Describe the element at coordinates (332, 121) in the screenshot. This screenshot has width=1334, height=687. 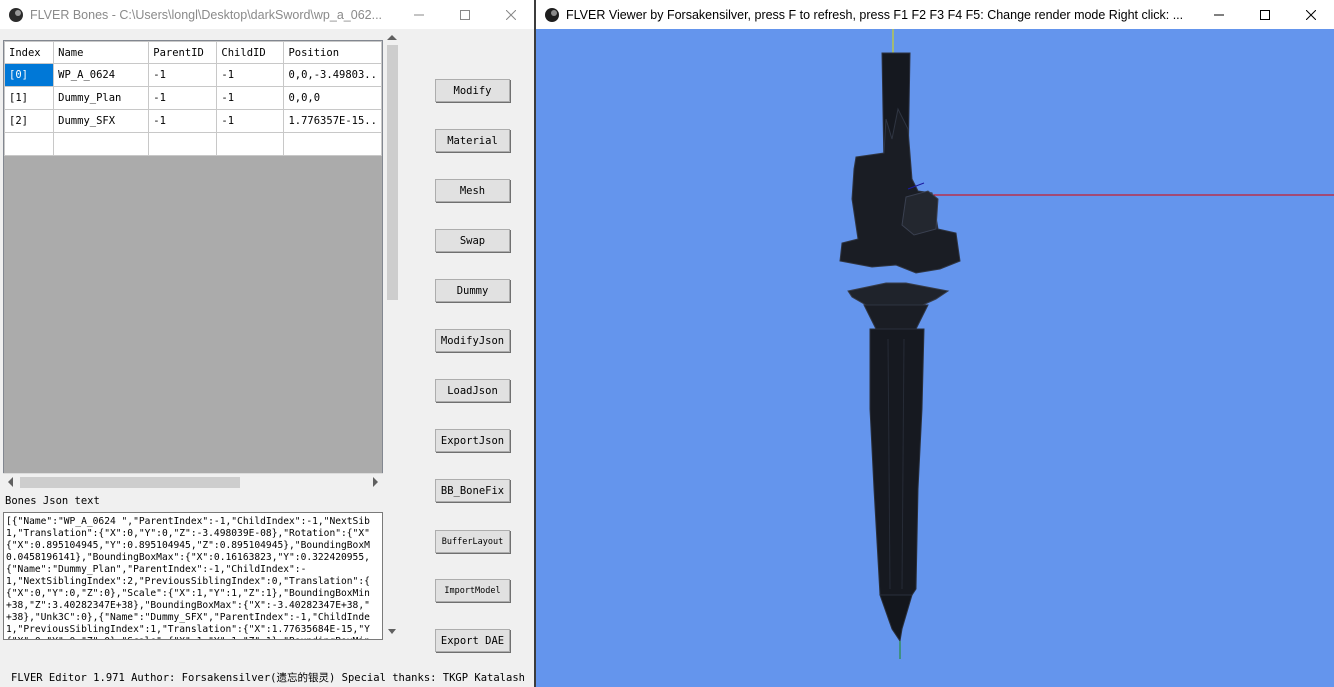
I see `table-cell: 1.776357E-15..` at that location.